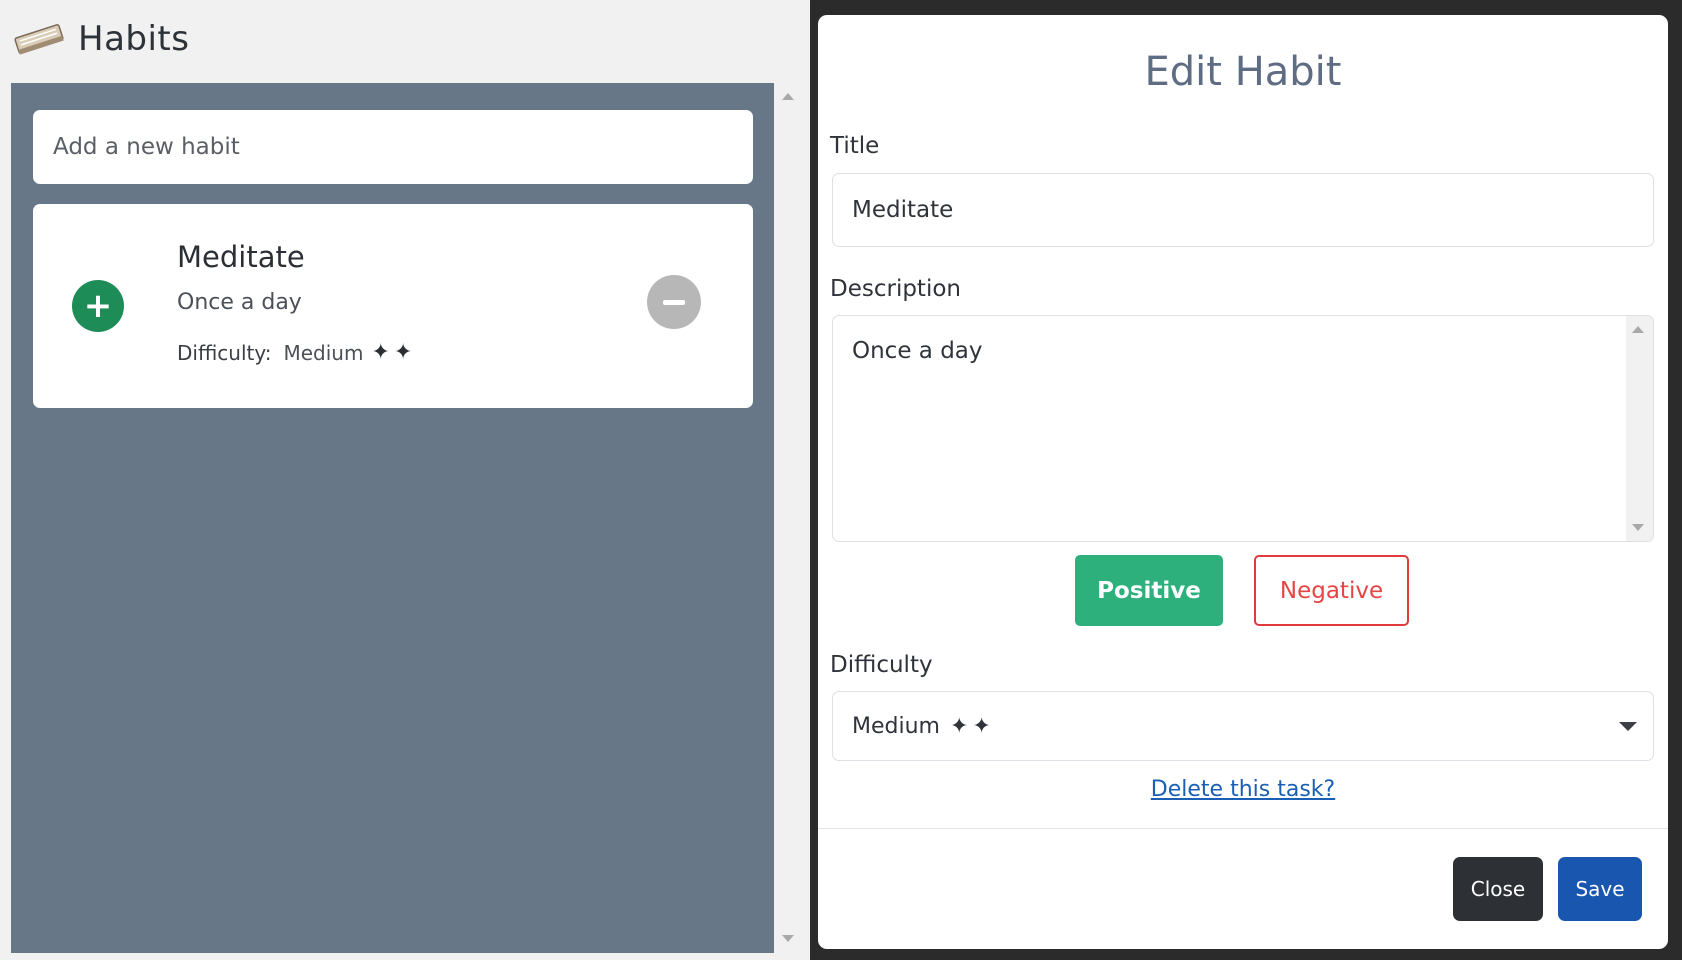 The height and width of the screenshot is (960, 1682). I want to click on title-input, so click(1243, 210).